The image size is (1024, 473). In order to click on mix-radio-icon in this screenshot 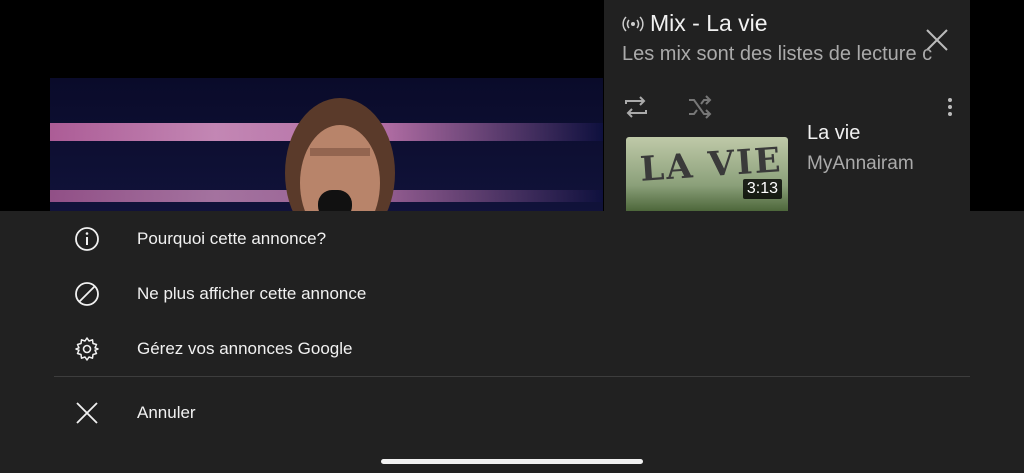, I will do `click(633, 23)`.